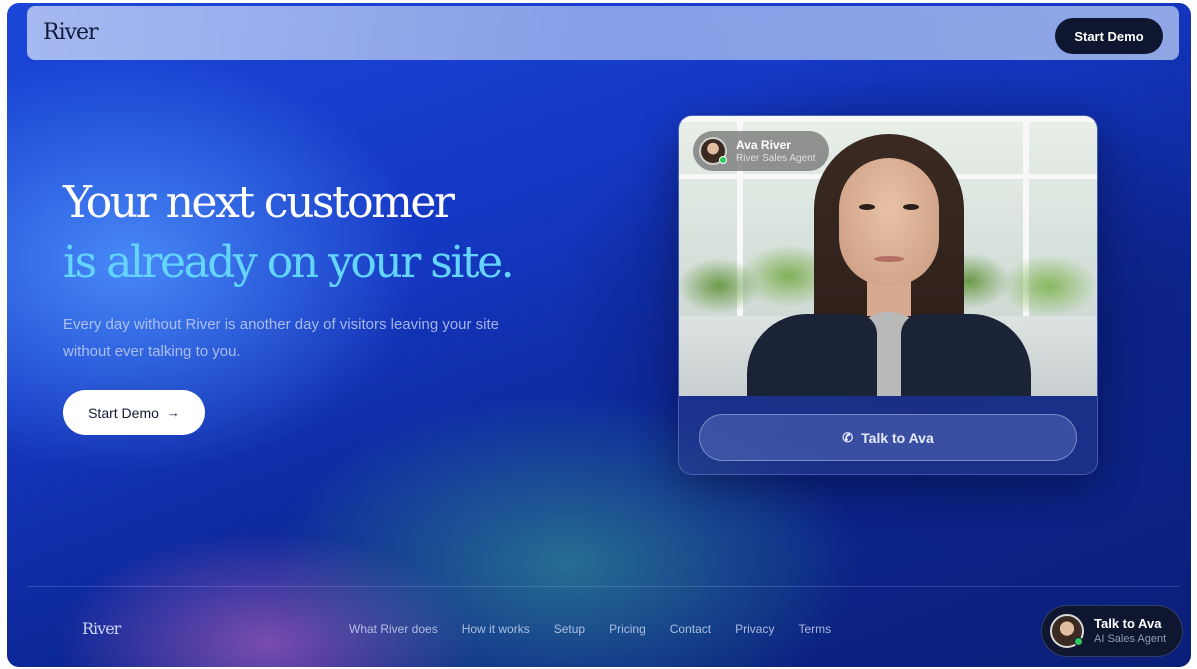 The width and height of the screenshot is (1197, 669). Describe the element at coordinates (393, 629) in the screenshot. I see `footer-link-what-river-does: What River does` at that location.